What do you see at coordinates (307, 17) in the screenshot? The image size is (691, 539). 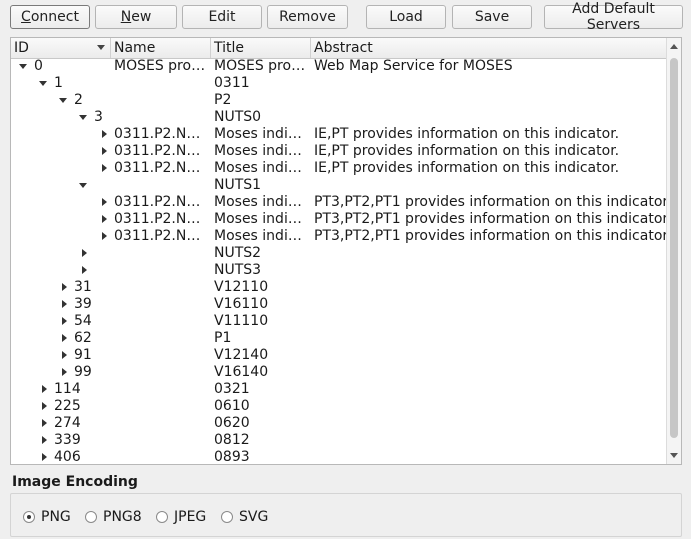 I see `remove-button: Remove` at bounding box center [307, 17].